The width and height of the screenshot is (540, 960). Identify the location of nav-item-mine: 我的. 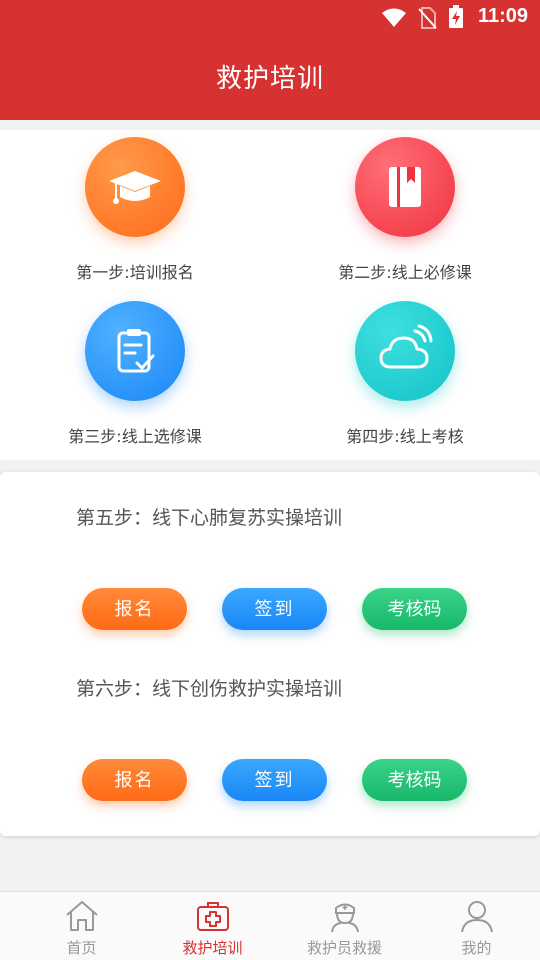
(474, 926).